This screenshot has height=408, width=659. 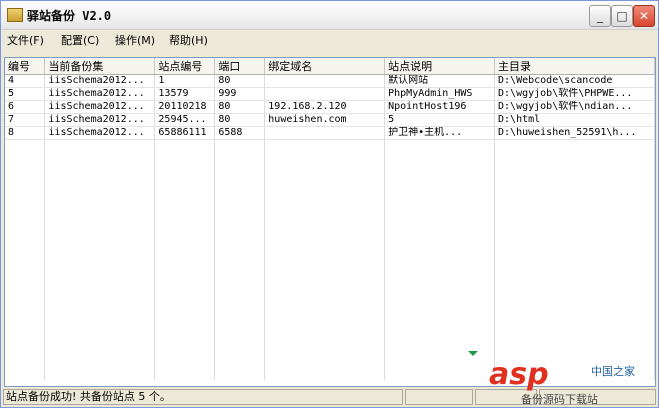 What do you see at coordinates (440, 81) in the screenshot?
I see `cell-description: 默认网站` at bounding box center [440, 81].